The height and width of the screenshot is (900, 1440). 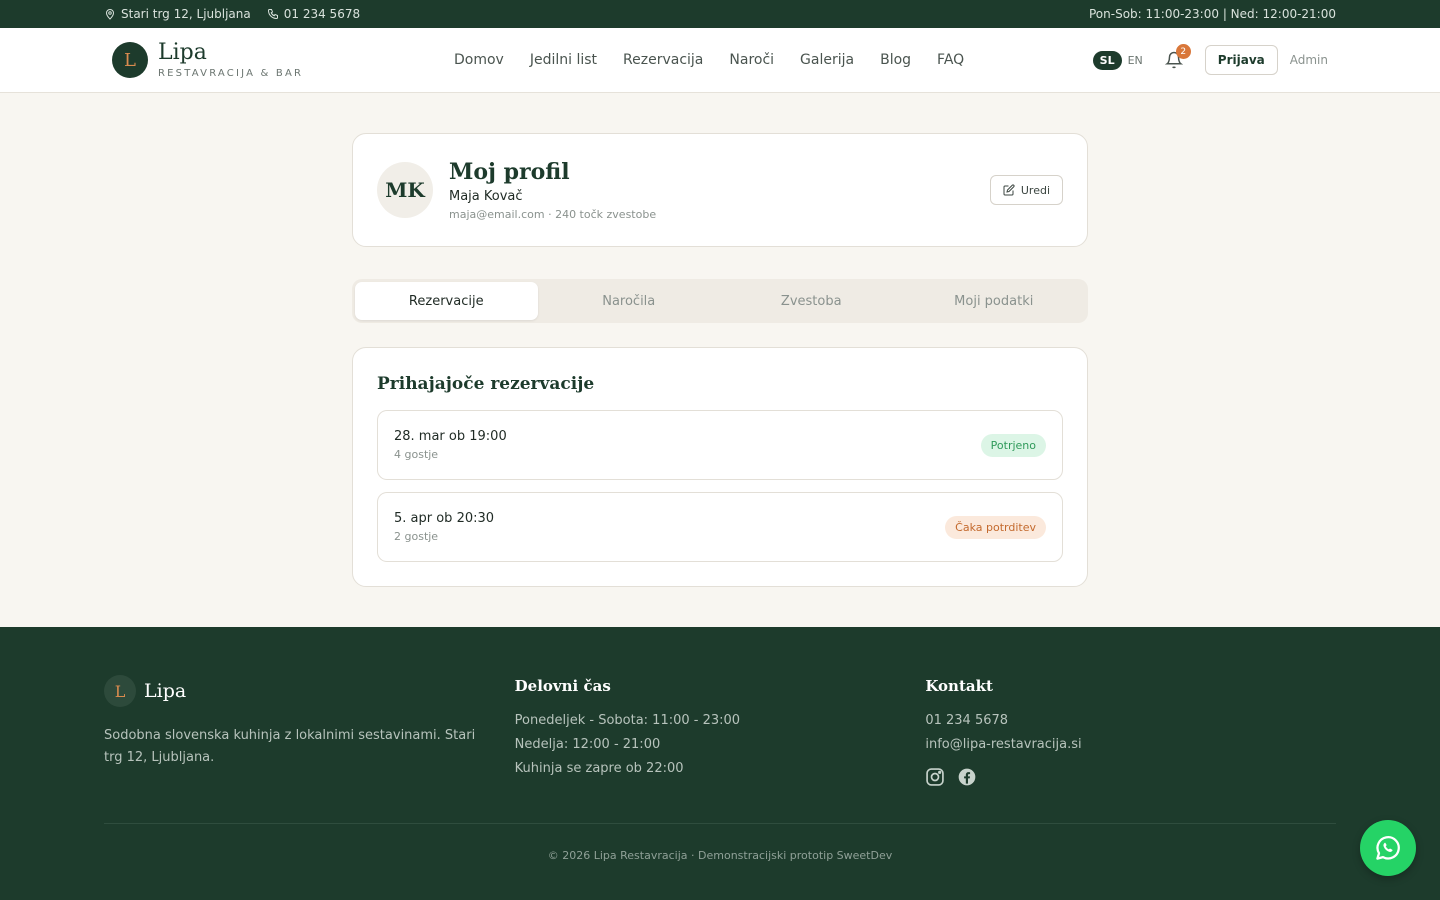 I want to click on whatsapp-button, so click(x=1388, y=848).